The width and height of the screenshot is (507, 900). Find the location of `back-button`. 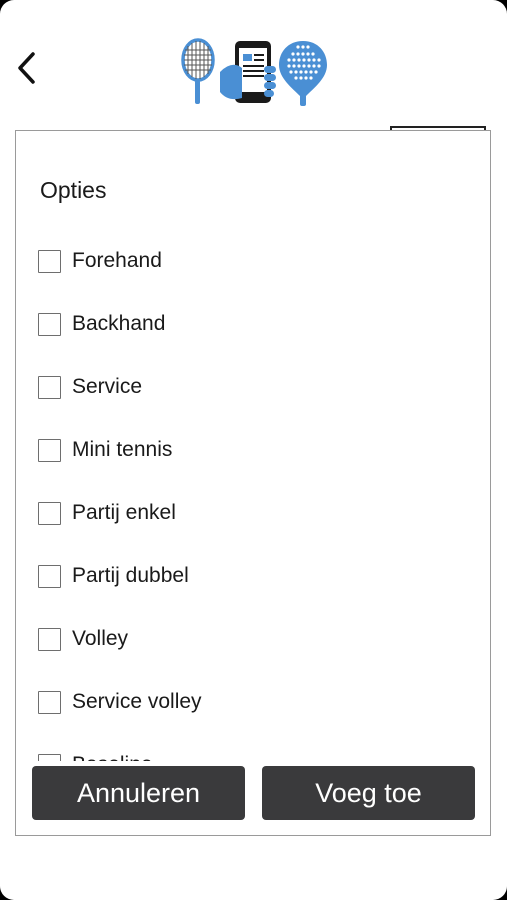

back-button is located at coordinates (26, 68).